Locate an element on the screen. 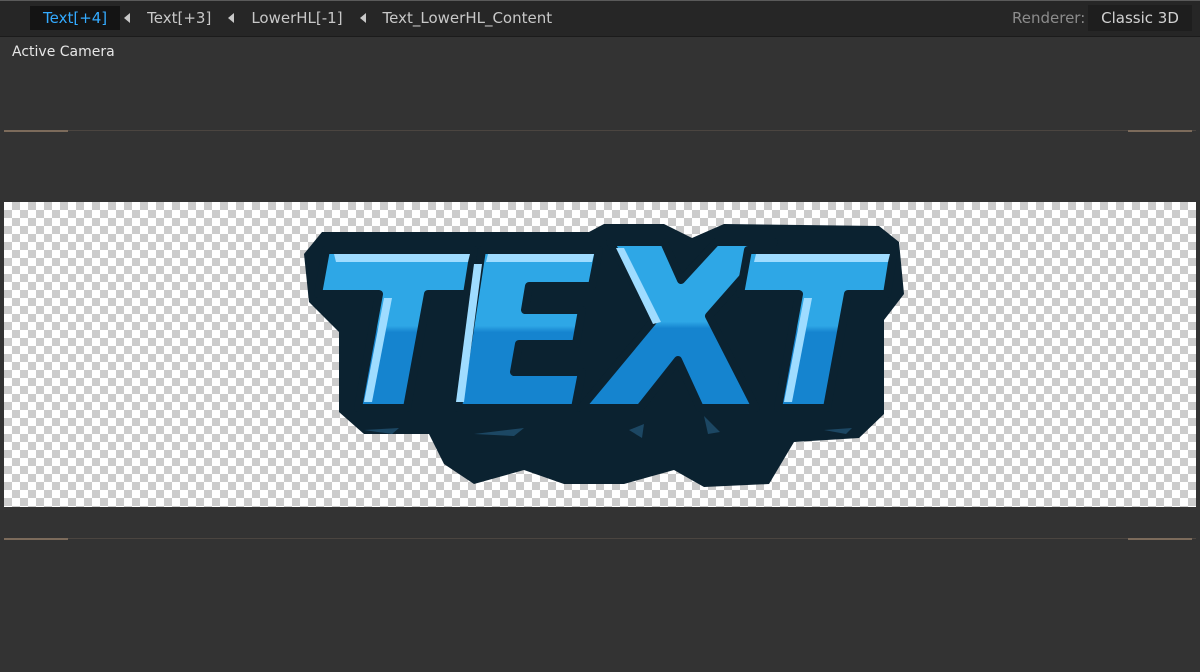 This screenshot has height=672, width=1200. title-safe-guide-bottom is located at coordinates (600, 538).